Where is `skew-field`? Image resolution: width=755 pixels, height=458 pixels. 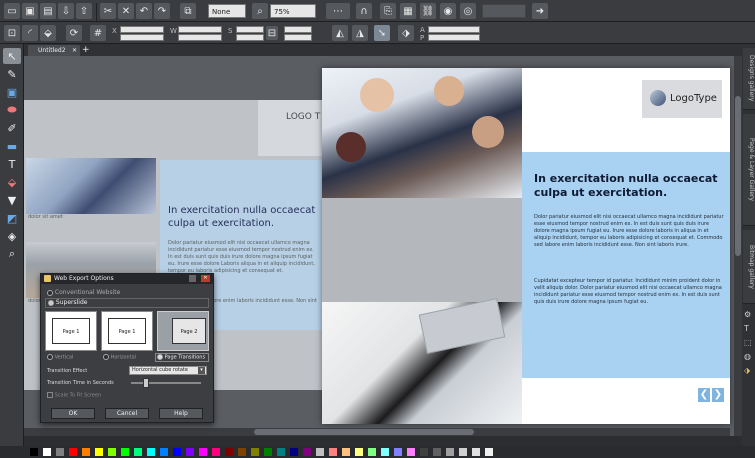
skew-field is located at coordinates (298, 37).